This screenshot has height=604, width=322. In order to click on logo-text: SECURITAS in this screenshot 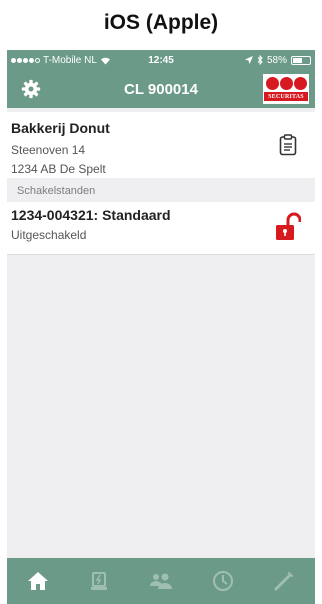, I will do `click(286, 96)`.